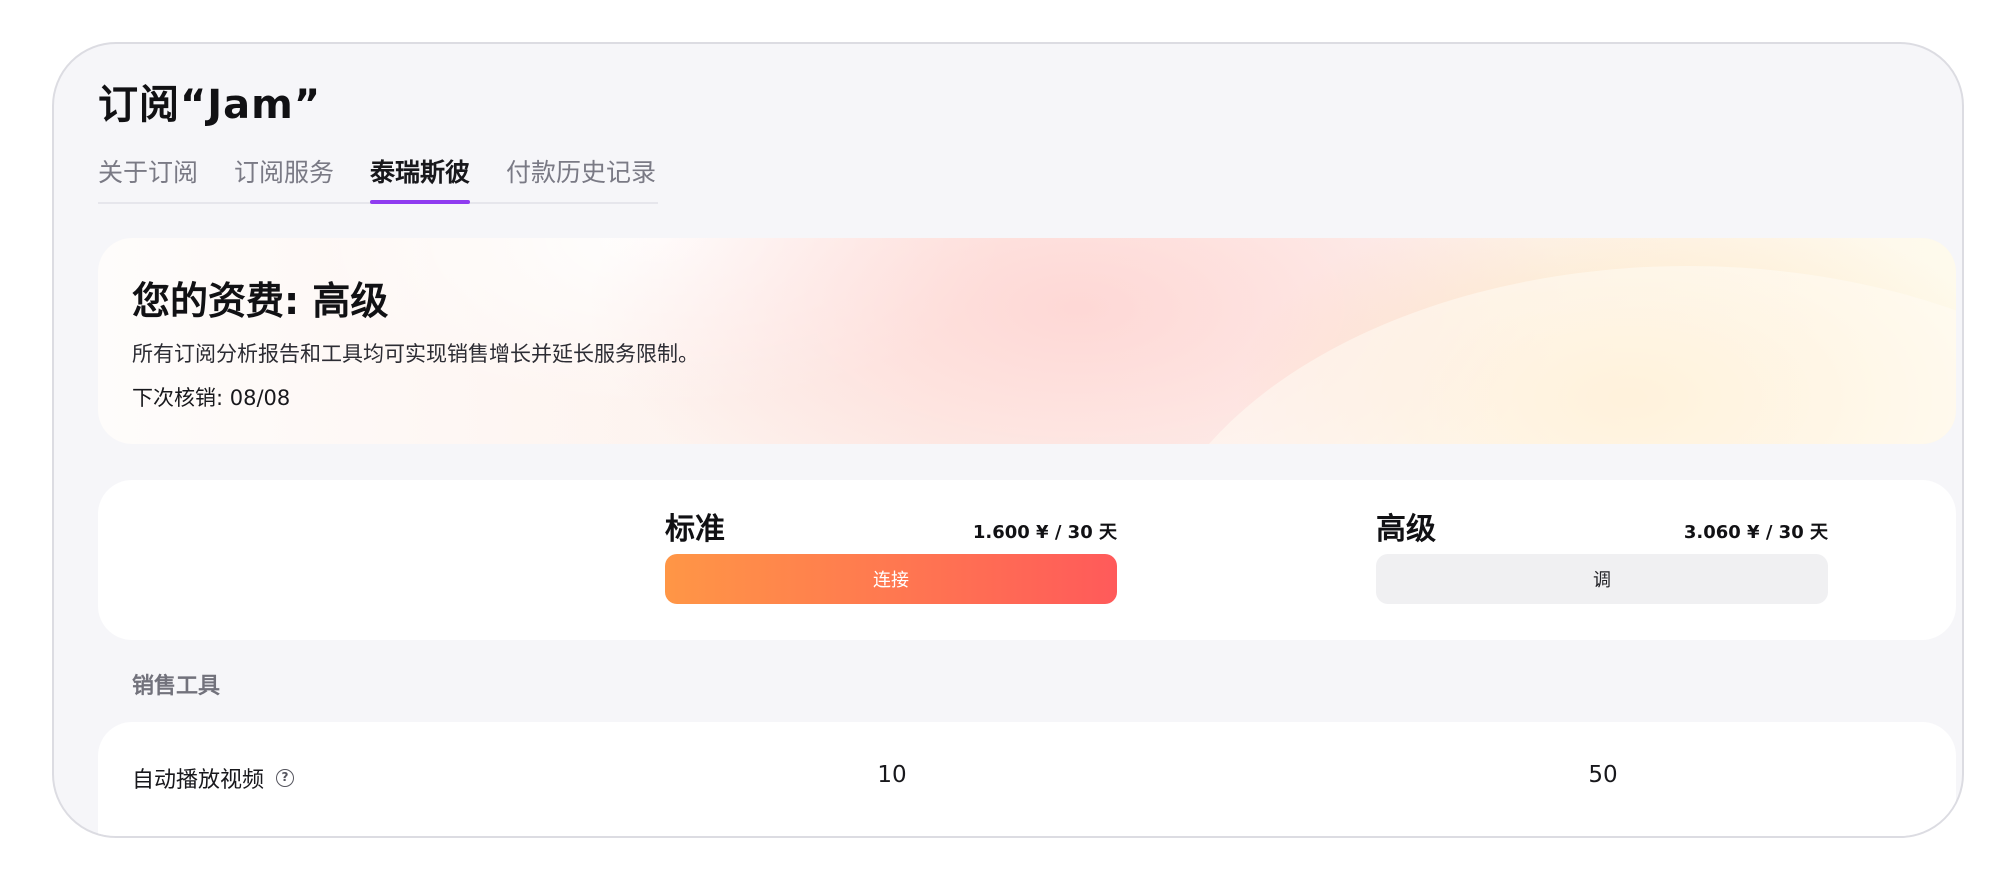 Image resolution: width=2016 pixels, height=879 pixels. Describe the element at coordinates (198, 780) in the screenshot. I see `feature-name: 自动播放视频` at that location.